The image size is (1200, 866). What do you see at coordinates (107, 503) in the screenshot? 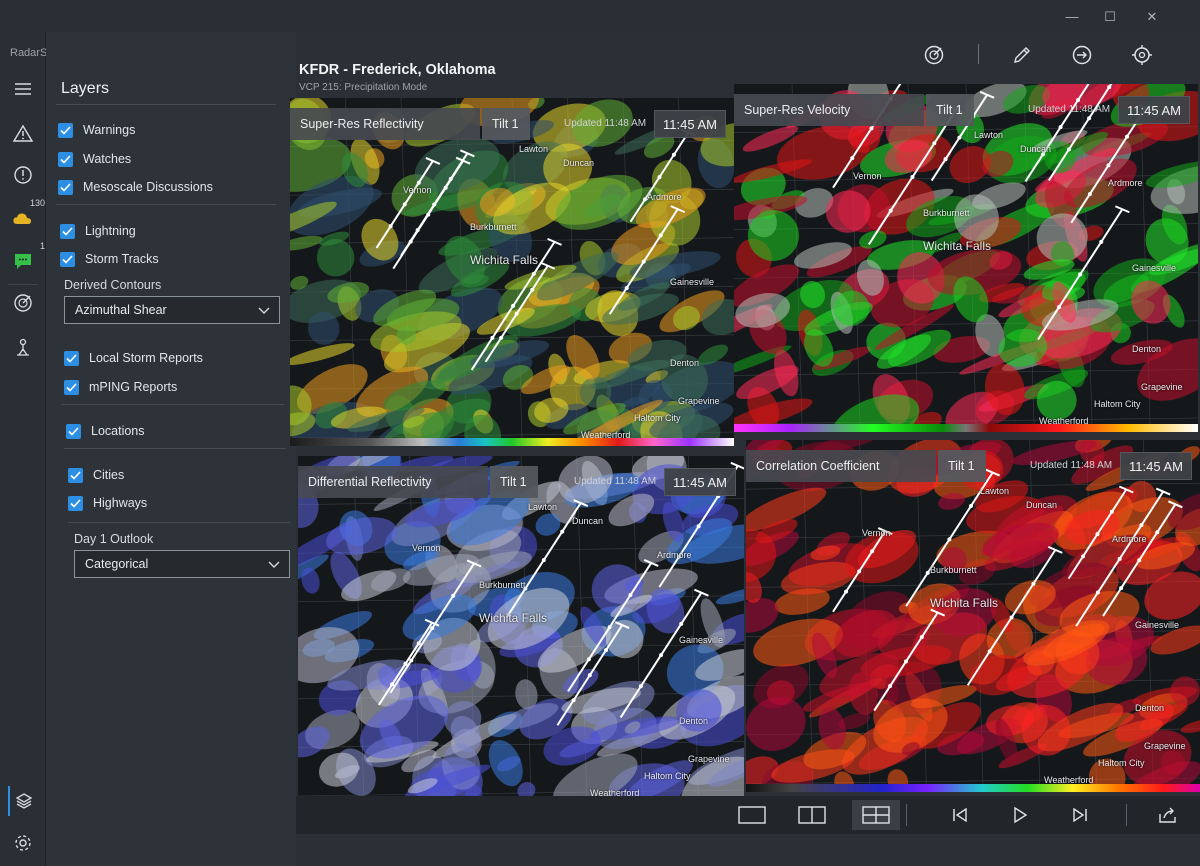
I see `layer-highways-toggle: Highways` at bounding box center [107, 503].